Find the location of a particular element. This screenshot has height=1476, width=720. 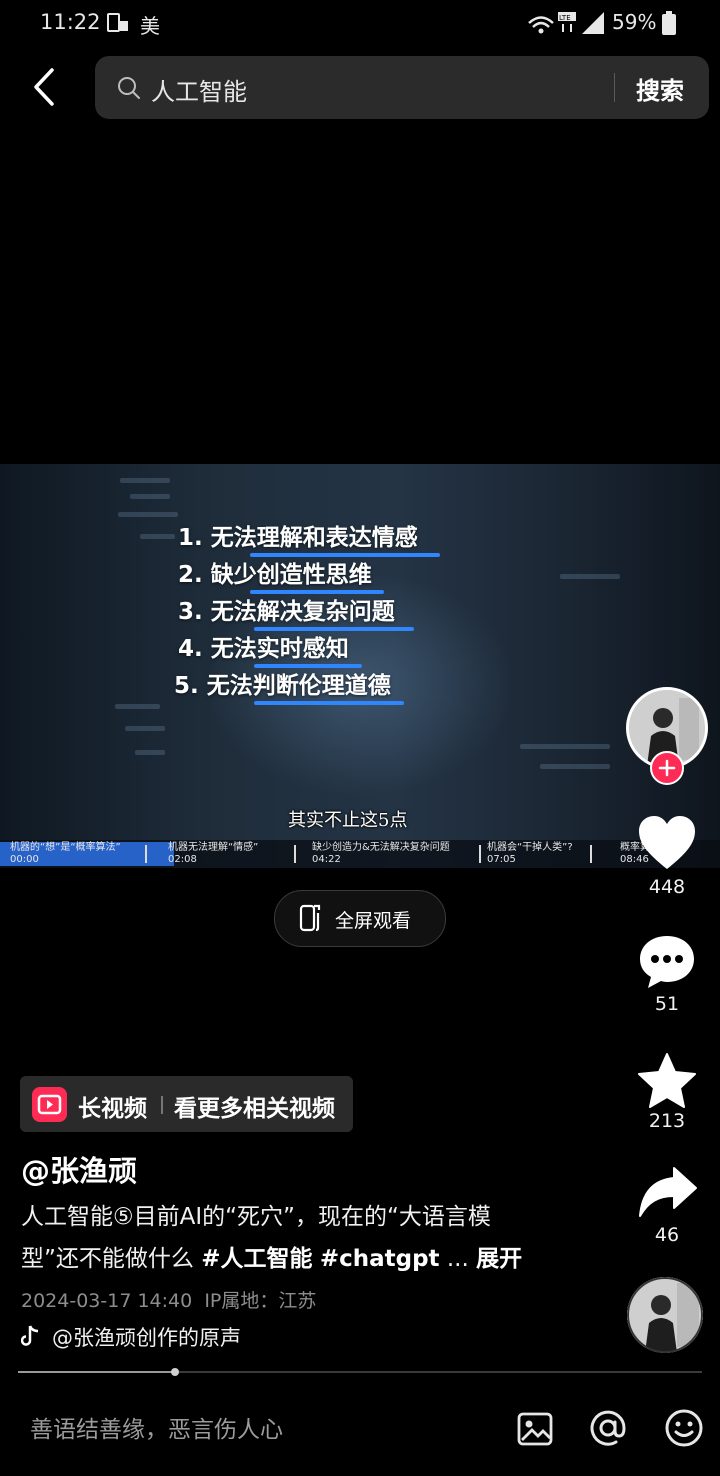

share-arrow-icon is located at coordinates (668, 1192).